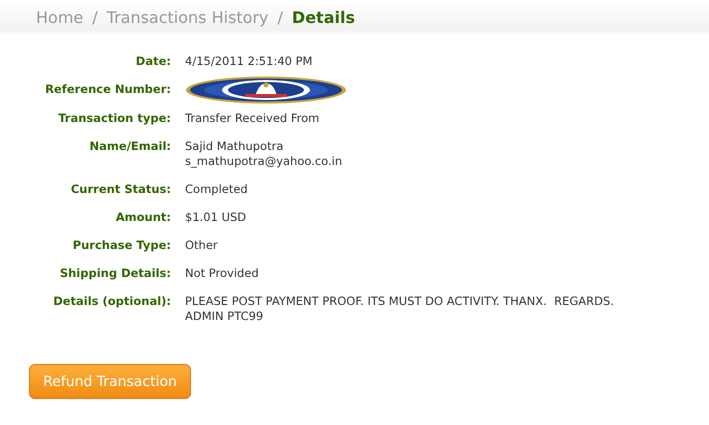 This screenshot has height=425, width=709. Describe the element at coordinates (400, 301) in the screenshot. I see `field-value: PLEASE POST PAYMENT PROOF. ITS MUST DO ACTIVITY. THANX. REGARDS.` at that location.